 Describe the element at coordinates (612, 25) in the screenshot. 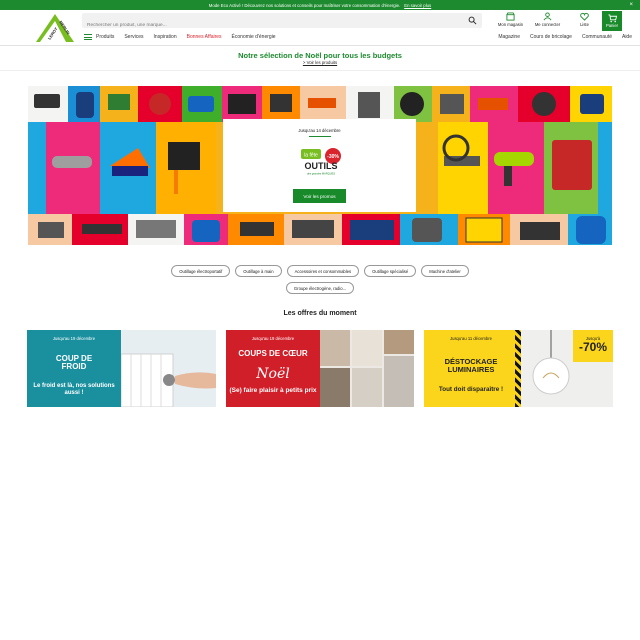

I see `cart-label: Panier` at that location.